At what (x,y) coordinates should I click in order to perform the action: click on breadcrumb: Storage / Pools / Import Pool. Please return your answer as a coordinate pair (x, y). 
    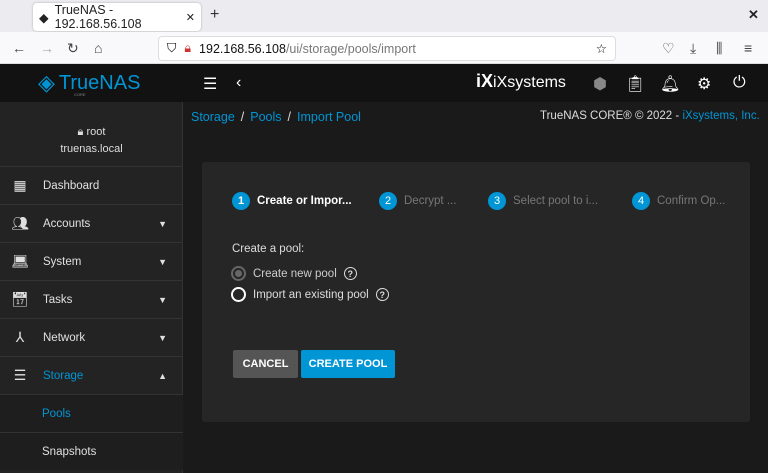
    Looking at the image, I should click on (276, 117).